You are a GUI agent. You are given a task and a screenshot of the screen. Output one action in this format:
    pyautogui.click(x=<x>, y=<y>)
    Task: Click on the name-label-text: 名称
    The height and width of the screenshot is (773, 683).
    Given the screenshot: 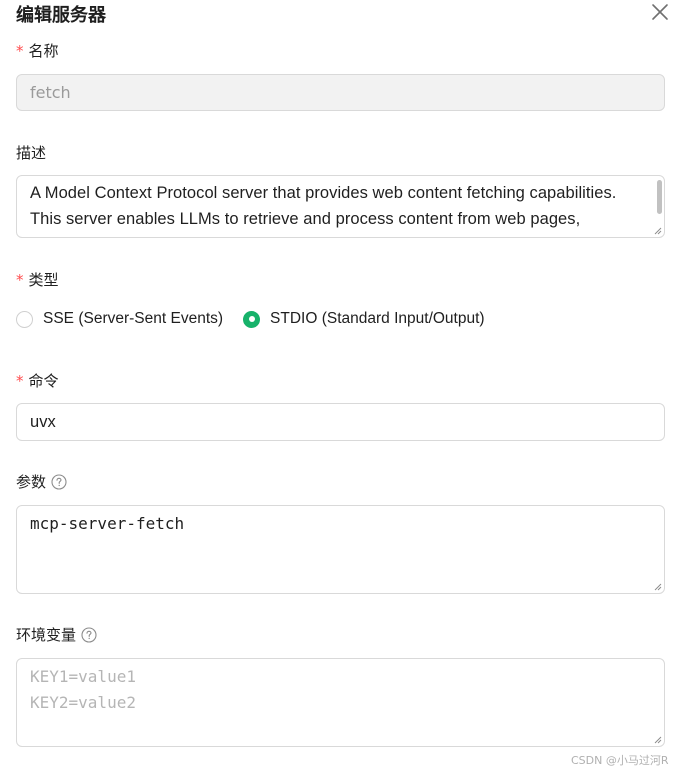 What is the action you would take?
    pyautogui.click(x=43, y=51)
    